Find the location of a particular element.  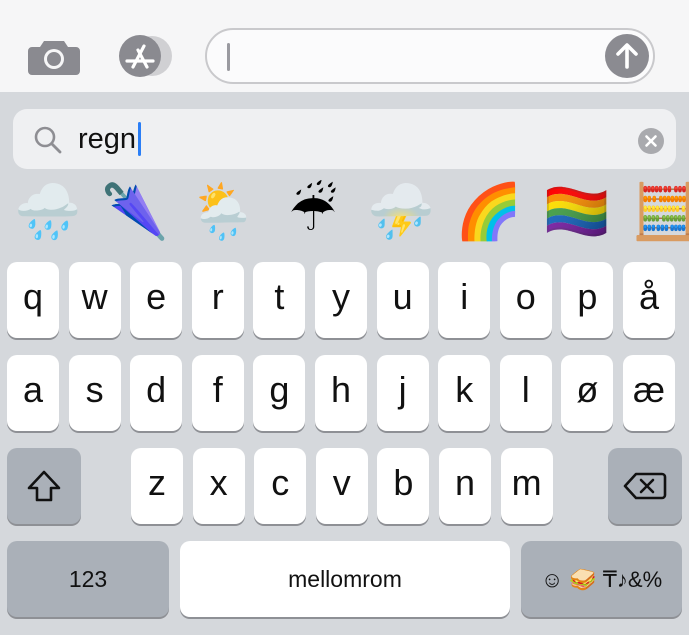

key-m: m is located at coordinates (526, 486).